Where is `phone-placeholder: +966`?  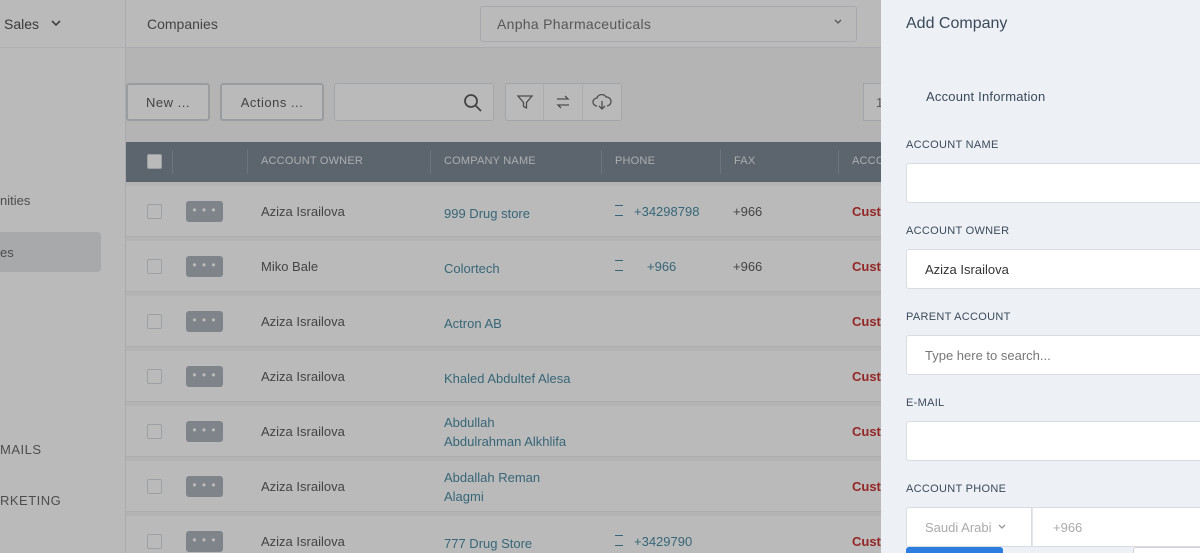
phone-placeholder: +966 is located at coordinates (1068, 527).